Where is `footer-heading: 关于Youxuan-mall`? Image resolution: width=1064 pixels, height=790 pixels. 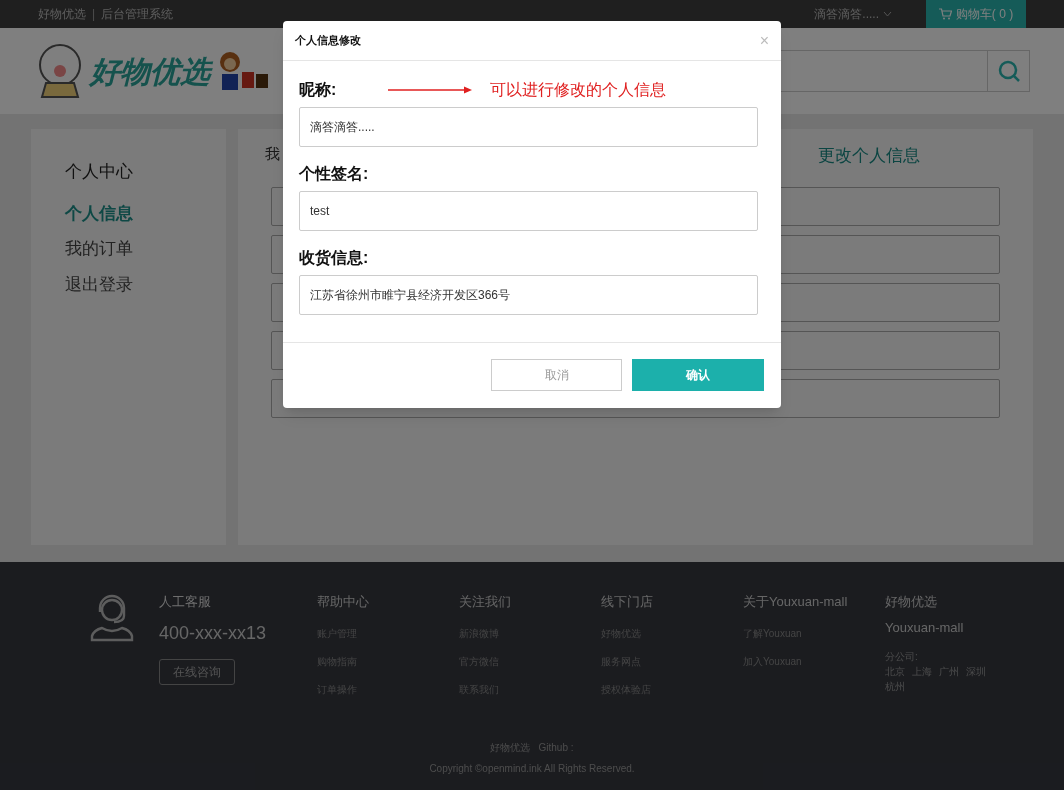 footer-heading: 关于Youxuan-mall is located at coordinates (796, 602).